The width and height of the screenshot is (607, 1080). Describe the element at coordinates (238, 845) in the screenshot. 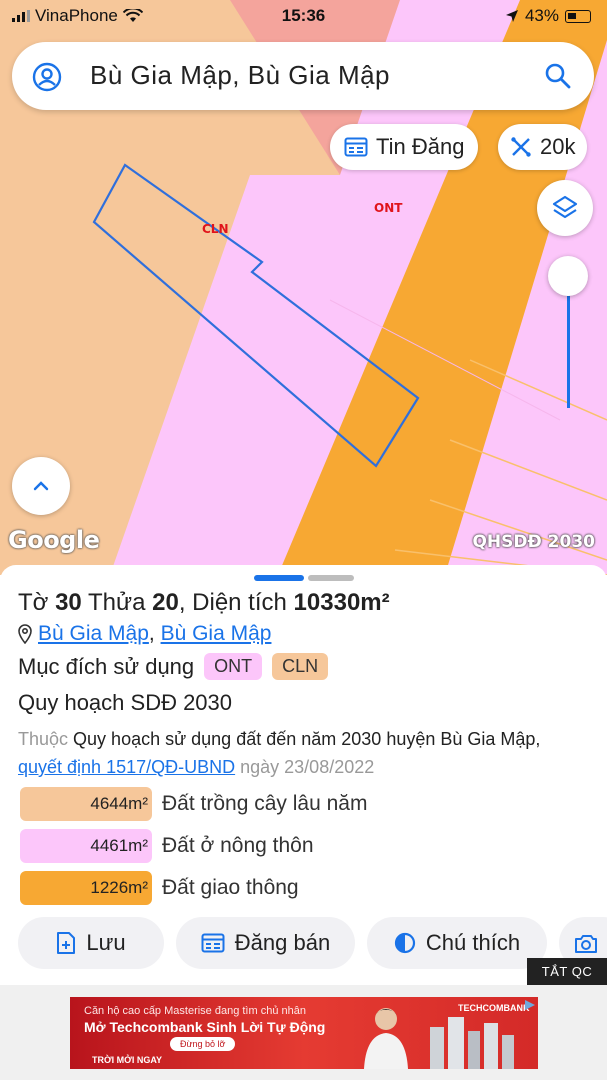

I see `area-label-ont: Đất ở nông thôn` at that location.